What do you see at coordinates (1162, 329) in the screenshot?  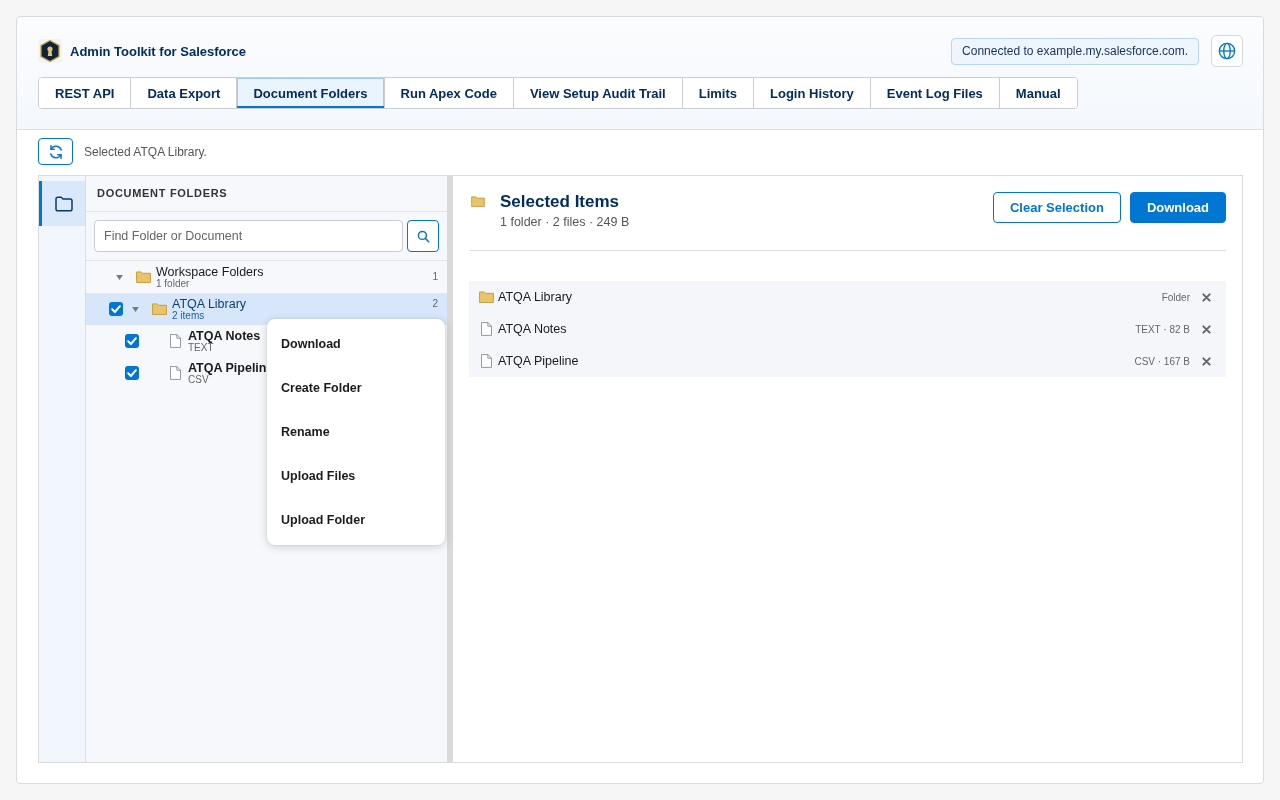 I see `item-meta: TEXT · 82 B` at bounding box center [1162, 329].